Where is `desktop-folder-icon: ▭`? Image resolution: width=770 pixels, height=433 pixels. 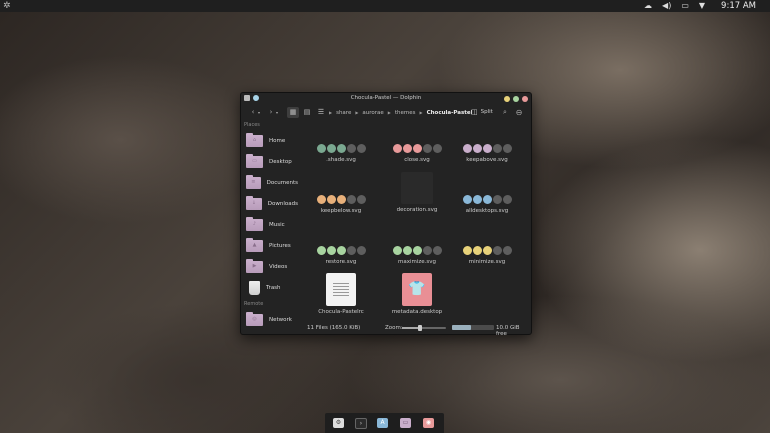 desktop-folder-icon: ▭ is located at coordinates (254, 160).